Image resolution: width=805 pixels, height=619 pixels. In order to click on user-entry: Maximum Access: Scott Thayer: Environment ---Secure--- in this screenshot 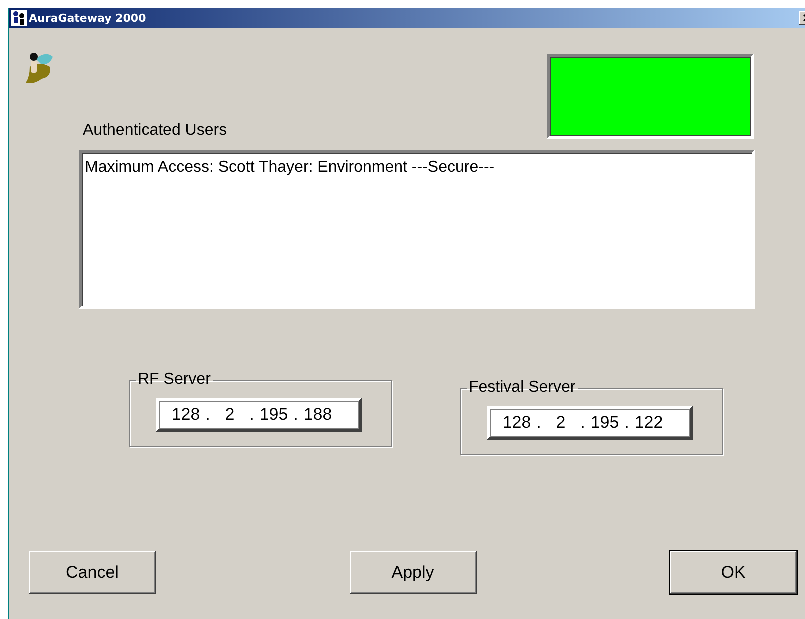, I will do `click(417, 165)`.